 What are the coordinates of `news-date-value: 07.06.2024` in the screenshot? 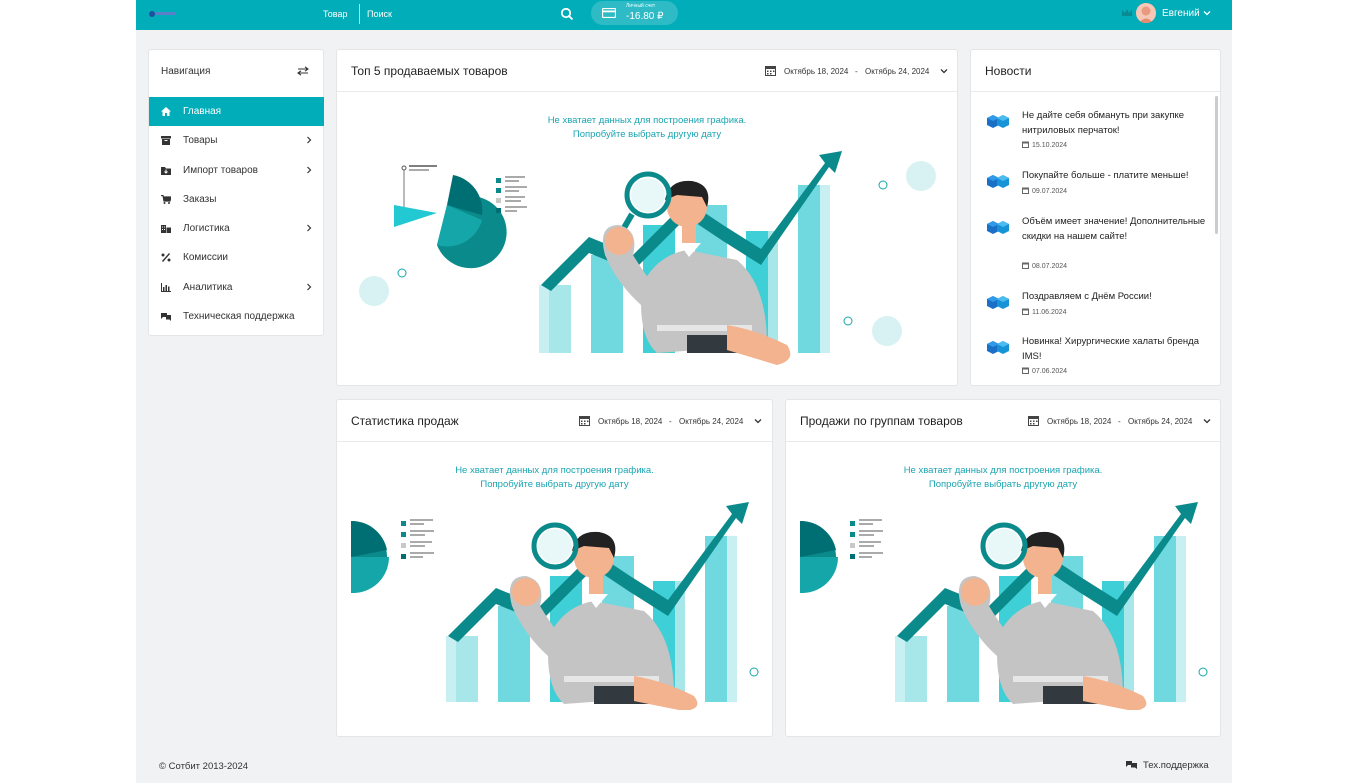 It's located at (1050, 371).